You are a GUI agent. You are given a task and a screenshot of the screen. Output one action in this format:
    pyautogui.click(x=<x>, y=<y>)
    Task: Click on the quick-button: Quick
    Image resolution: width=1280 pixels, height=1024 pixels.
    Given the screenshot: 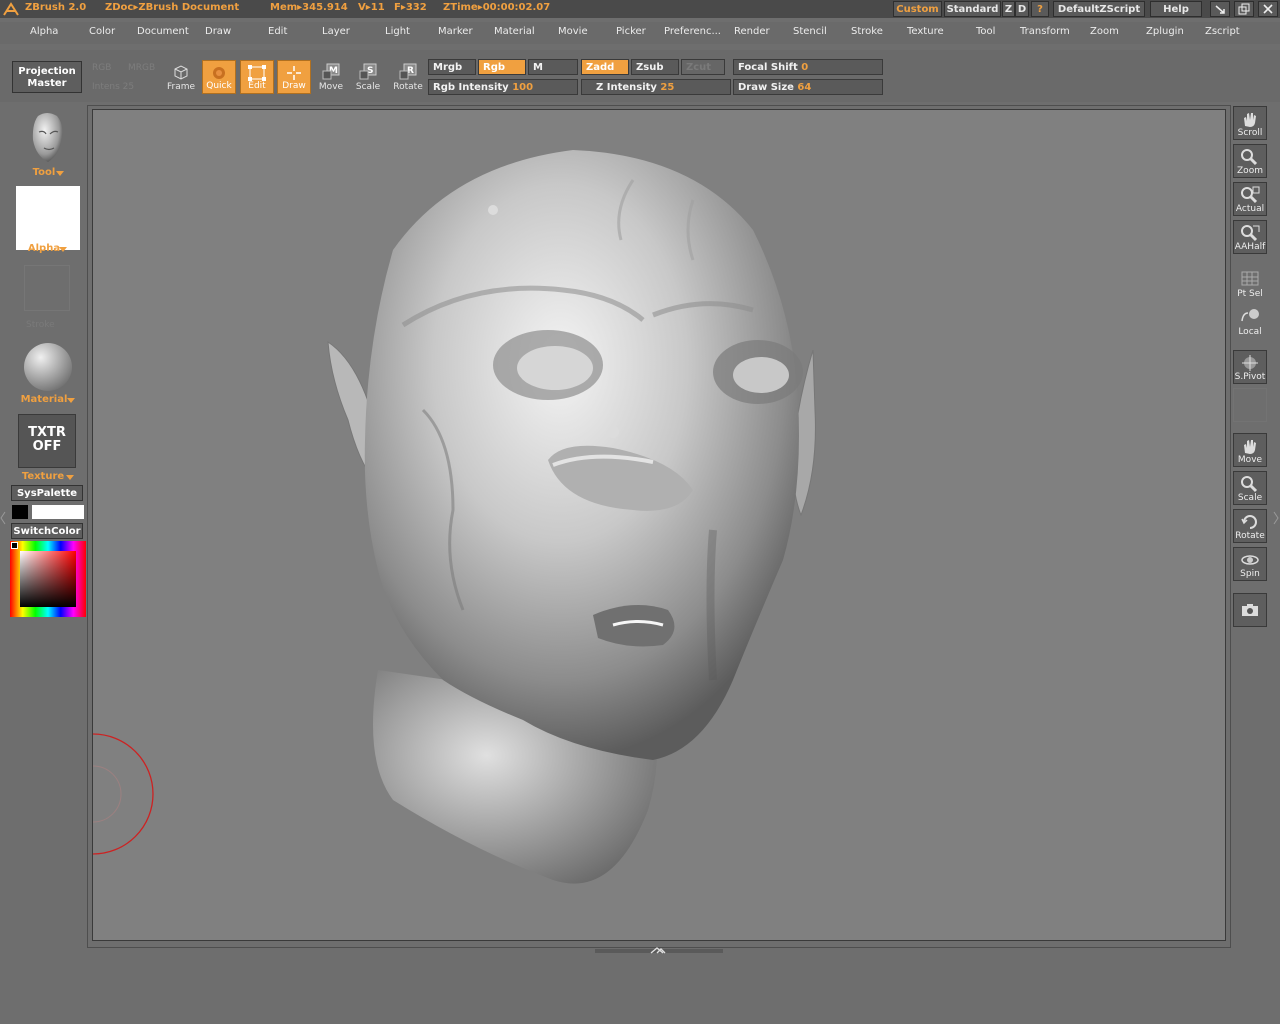 What is the action you would take?
    pyautogui.click(x=219, y=77)
    